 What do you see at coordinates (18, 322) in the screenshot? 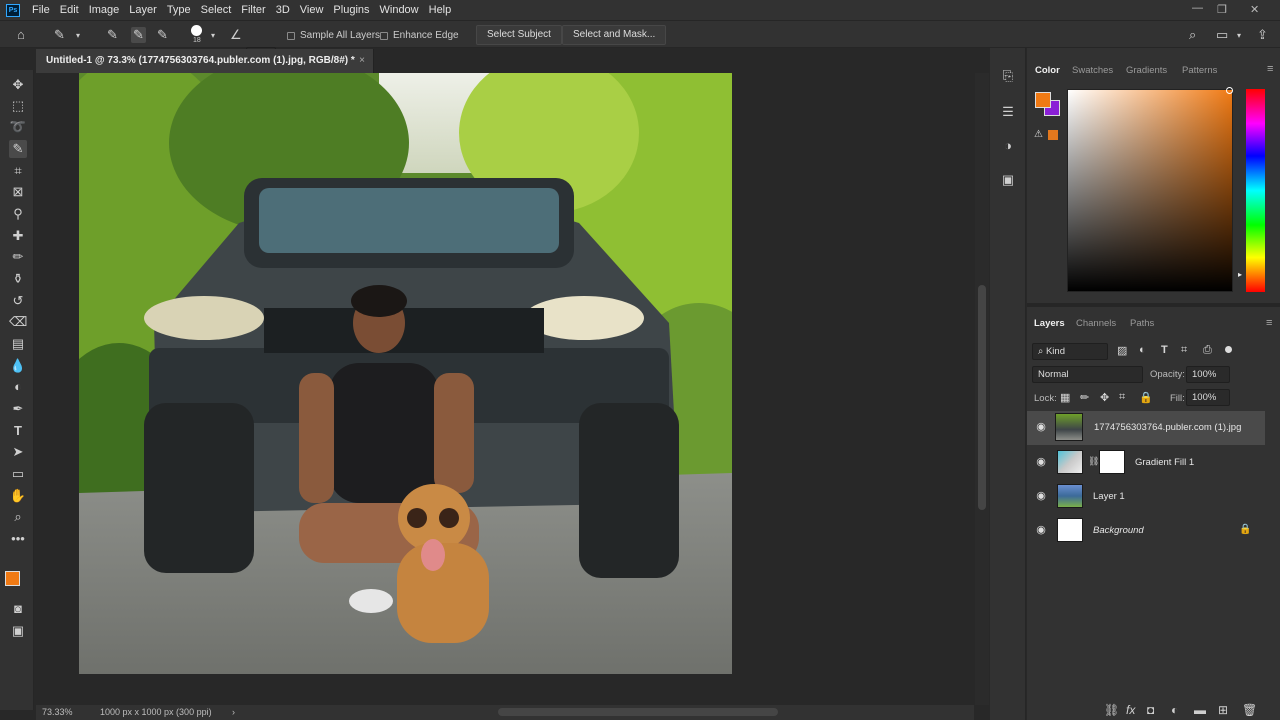
I see `eraser-tool-icon: ⌫` at bounding box center [18, 322].